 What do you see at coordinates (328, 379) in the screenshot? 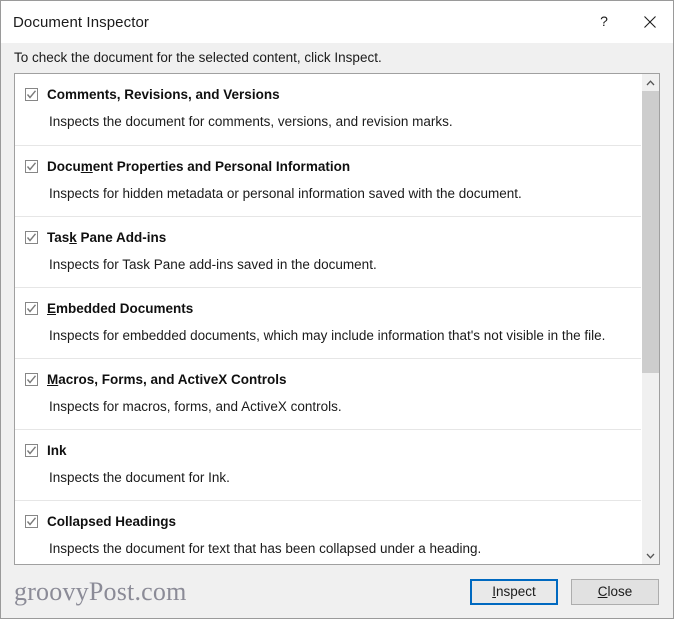
I see `list-item-header: Macros, Forms, and ActiveX Controls` at bounding box center [328, 379].